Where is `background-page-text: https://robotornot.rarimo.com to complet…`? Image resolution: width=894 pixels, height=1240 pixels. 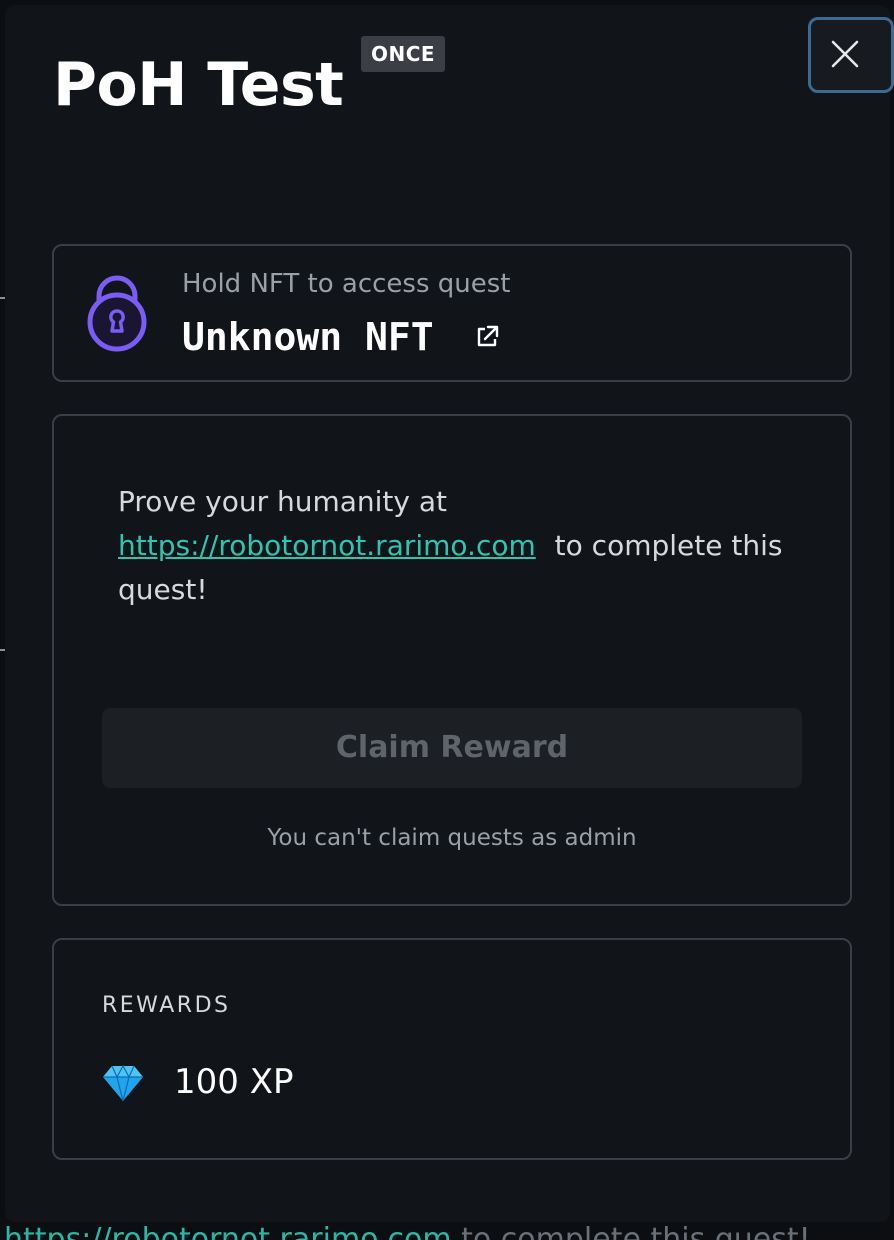 background-page-text: https://robotornot.rarimo.com to complet… is located at coordinates (447, 1231).